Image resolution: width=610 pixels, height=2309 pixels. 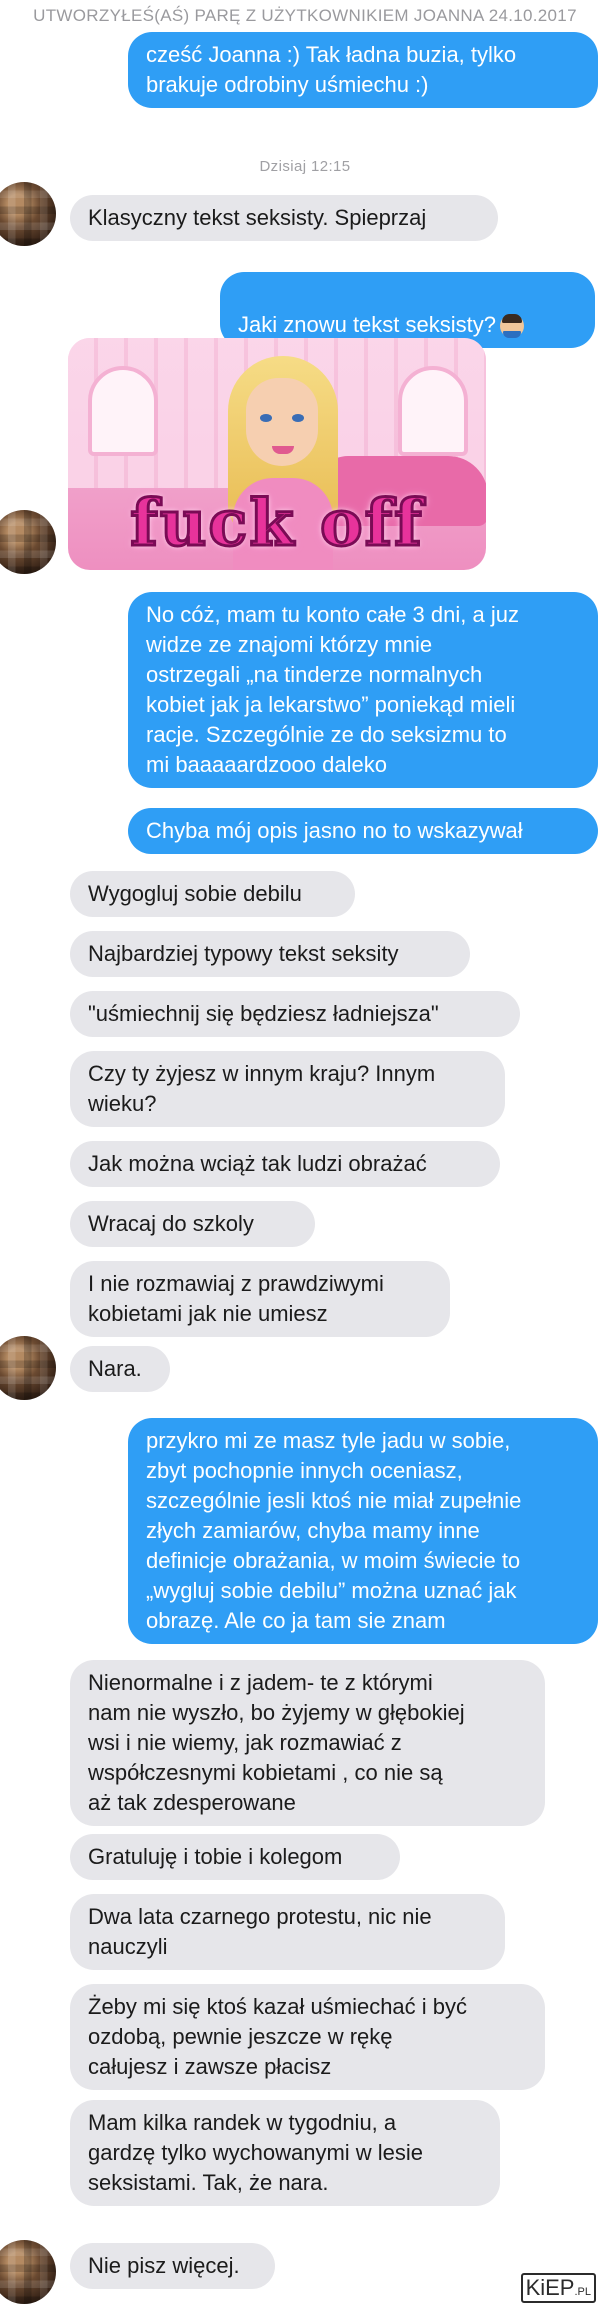 What do you see at coordinates (305, 166) in the screenshot?
I see `day-separator: Dzisiaj 12:15` at bounding box center [305, 166].